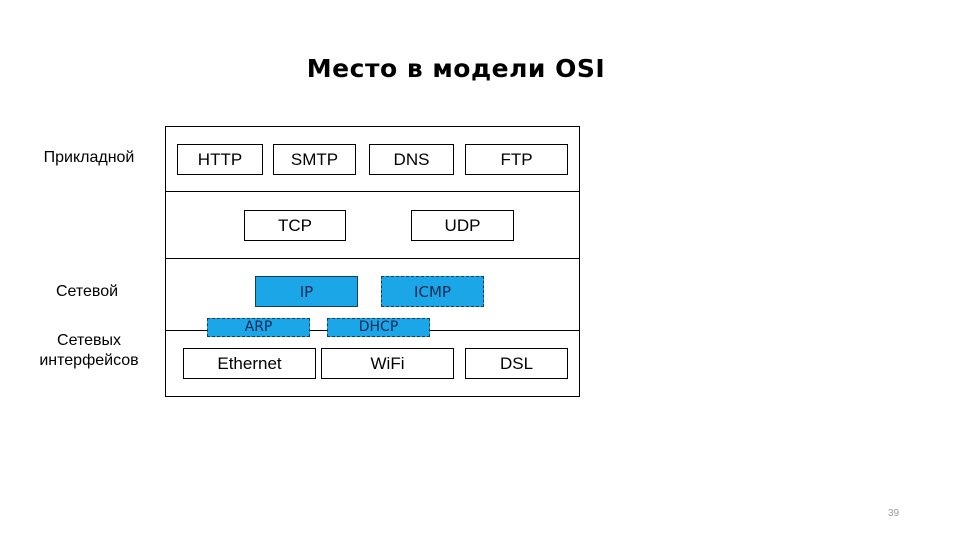 The image size is (960, 540). Describe the element at coordinates (89, 351) in the screenshot. I see `layer-label-link: Сетевых интерфейсов` at that location.